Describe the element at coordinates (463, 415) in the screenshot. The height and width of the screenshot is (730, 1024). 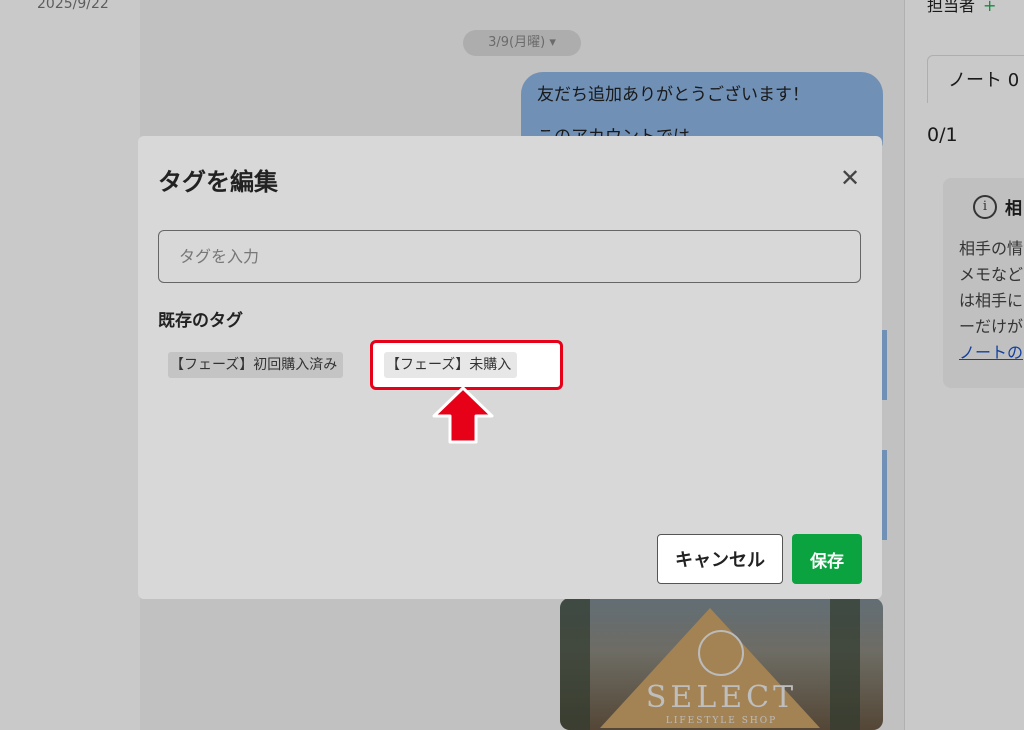
I see `up-arrow-icon` at that location.